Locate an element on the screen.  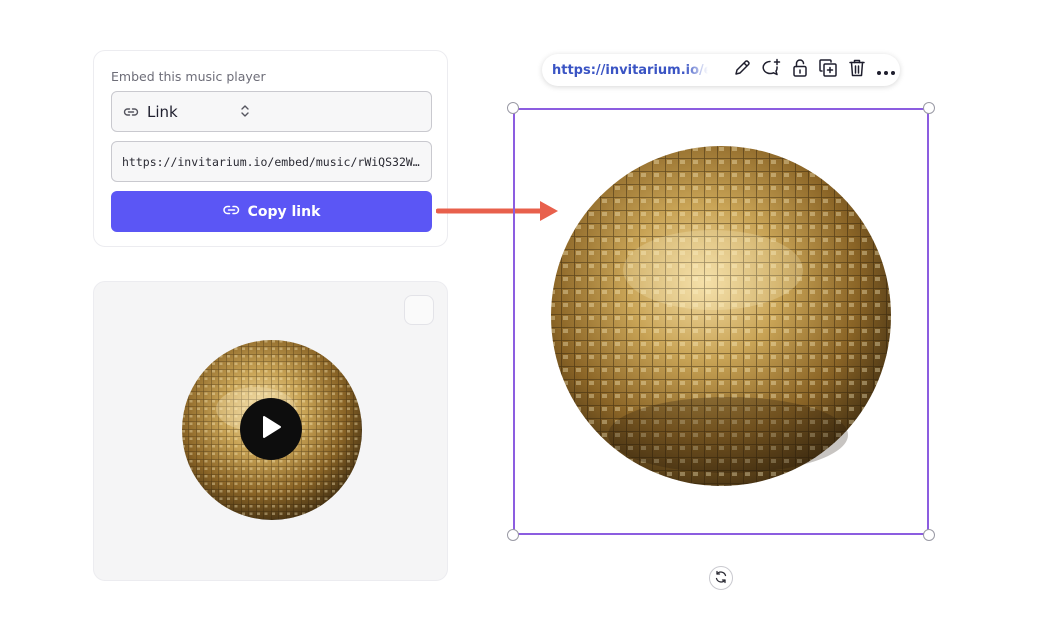
embed-panel: Embed this music player Link Copy link is located at coordinates (270, 148).